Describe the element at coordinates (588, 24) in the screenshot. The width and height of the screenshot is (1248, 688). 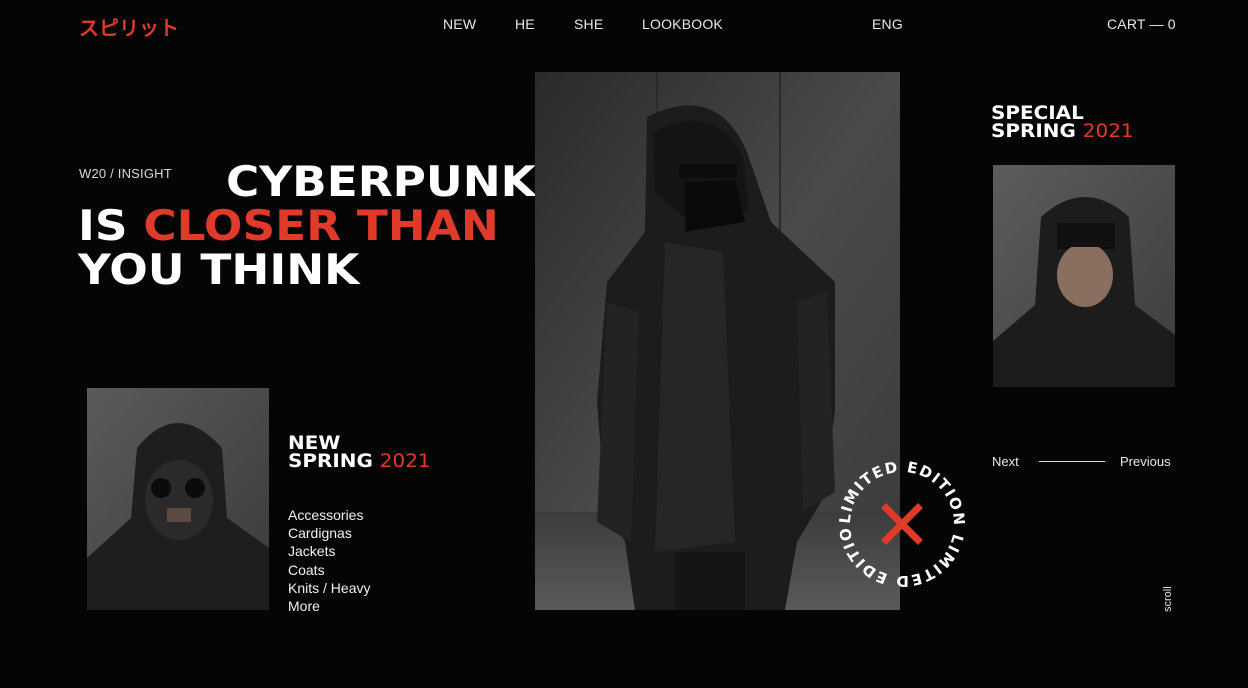
I see `nav-item-she: SHE` at that location.